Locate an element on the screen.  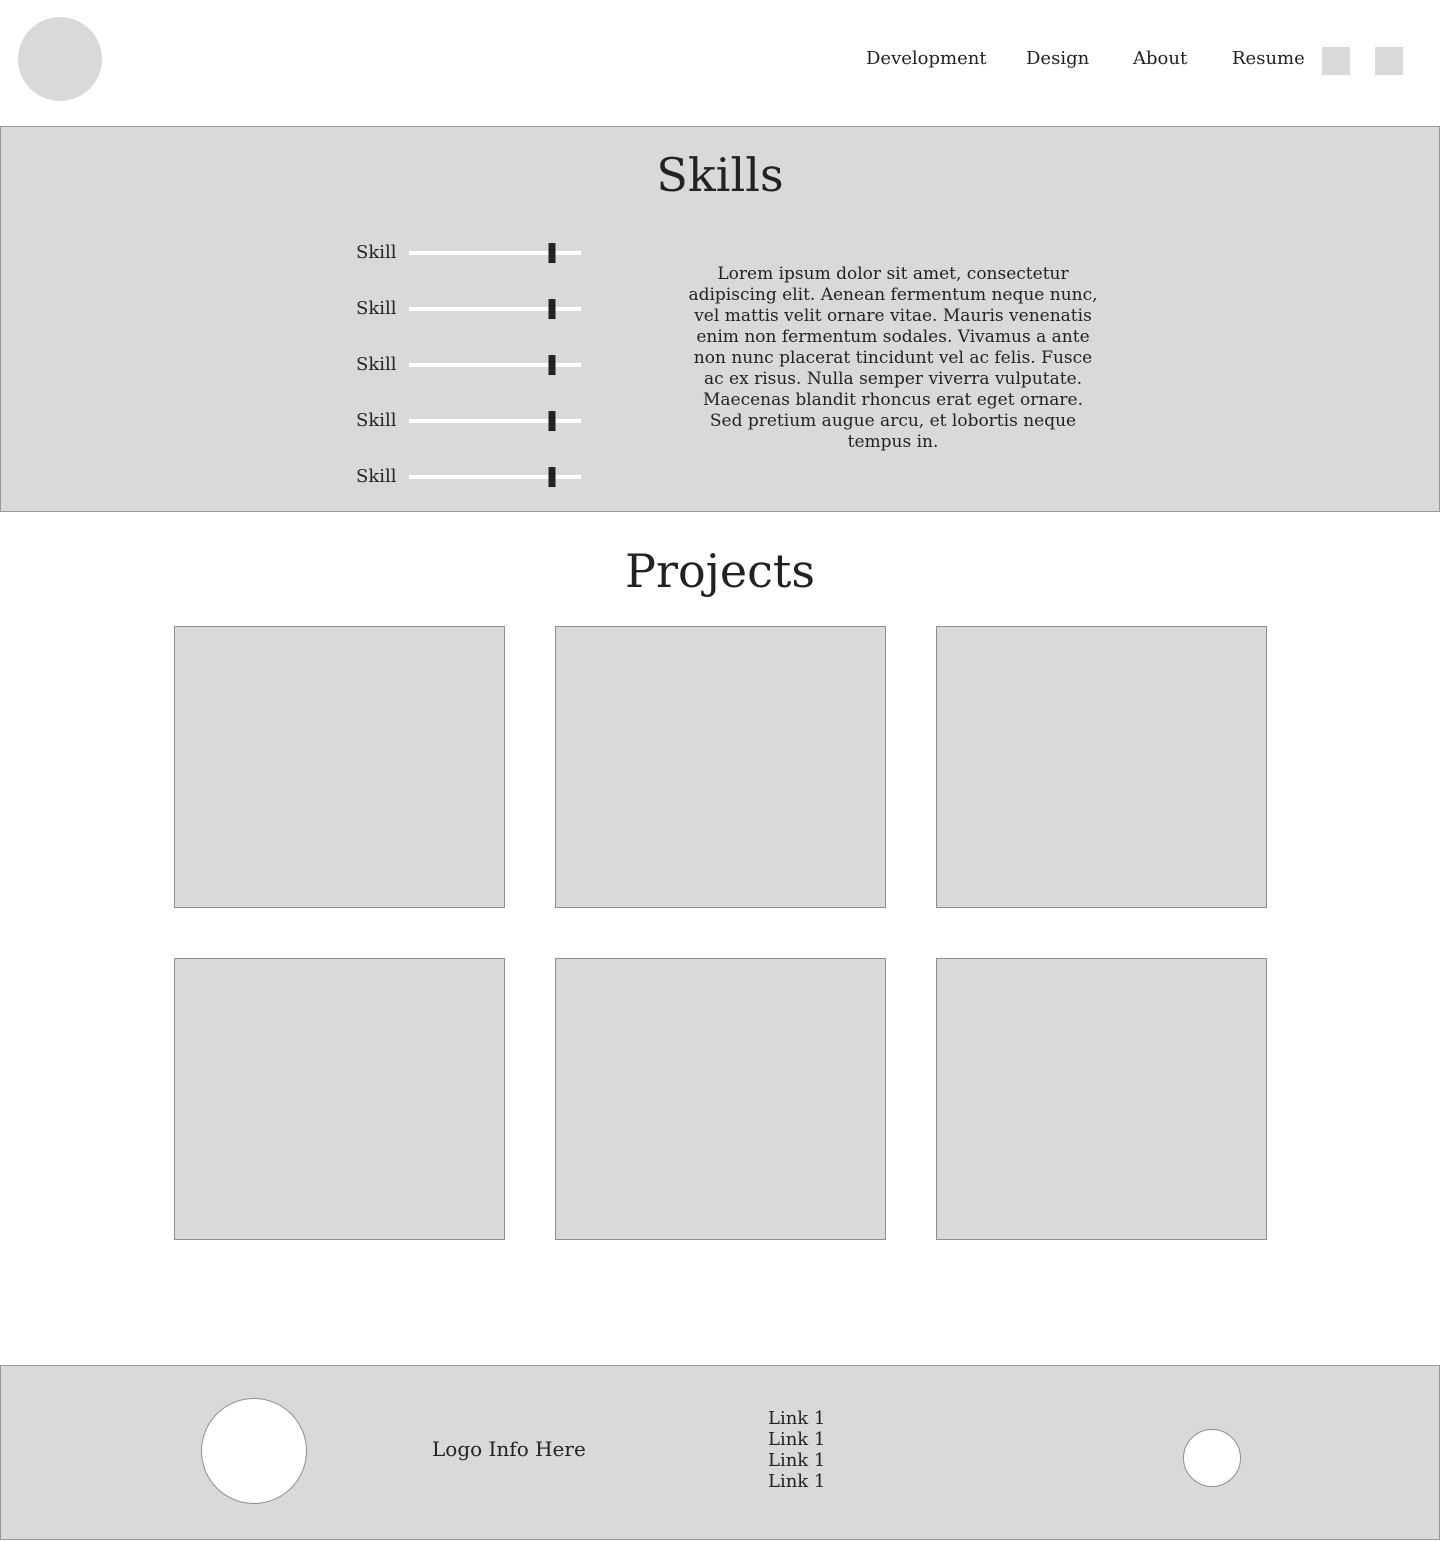
nav-link-design: Design is located at coordinates (1057, 59).